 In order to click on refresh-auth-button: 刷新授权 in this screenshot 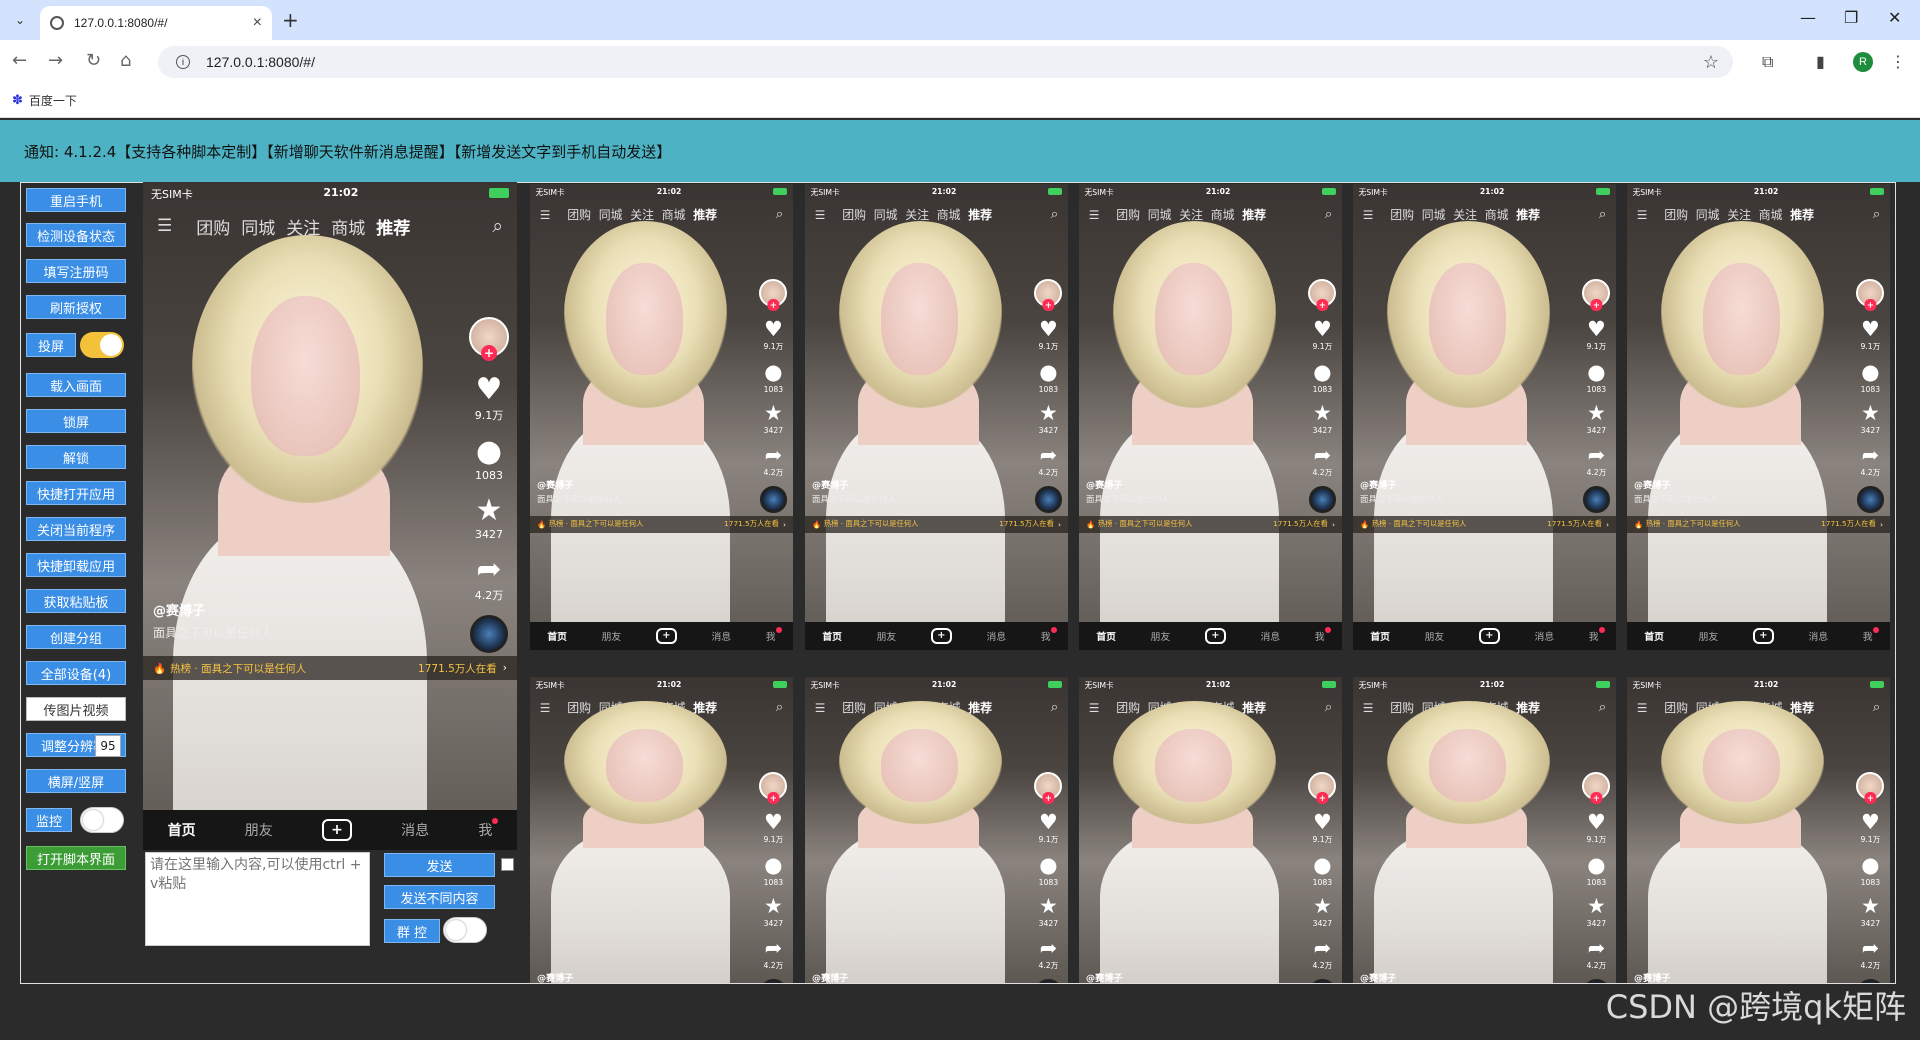, I will do `click(76, 307)`.